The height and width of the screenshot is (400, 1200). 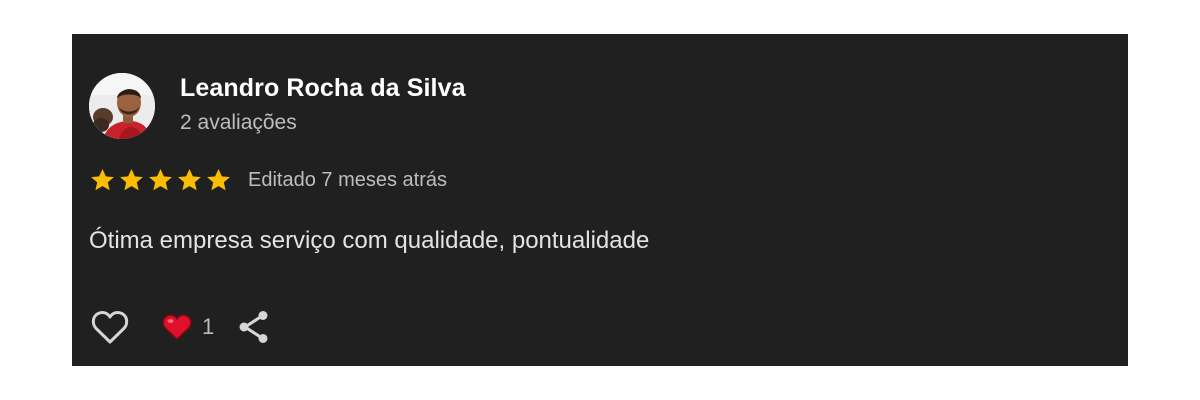 I want to click on reviewer-review-count: 2 avaliações, so click(x=238, y=122).